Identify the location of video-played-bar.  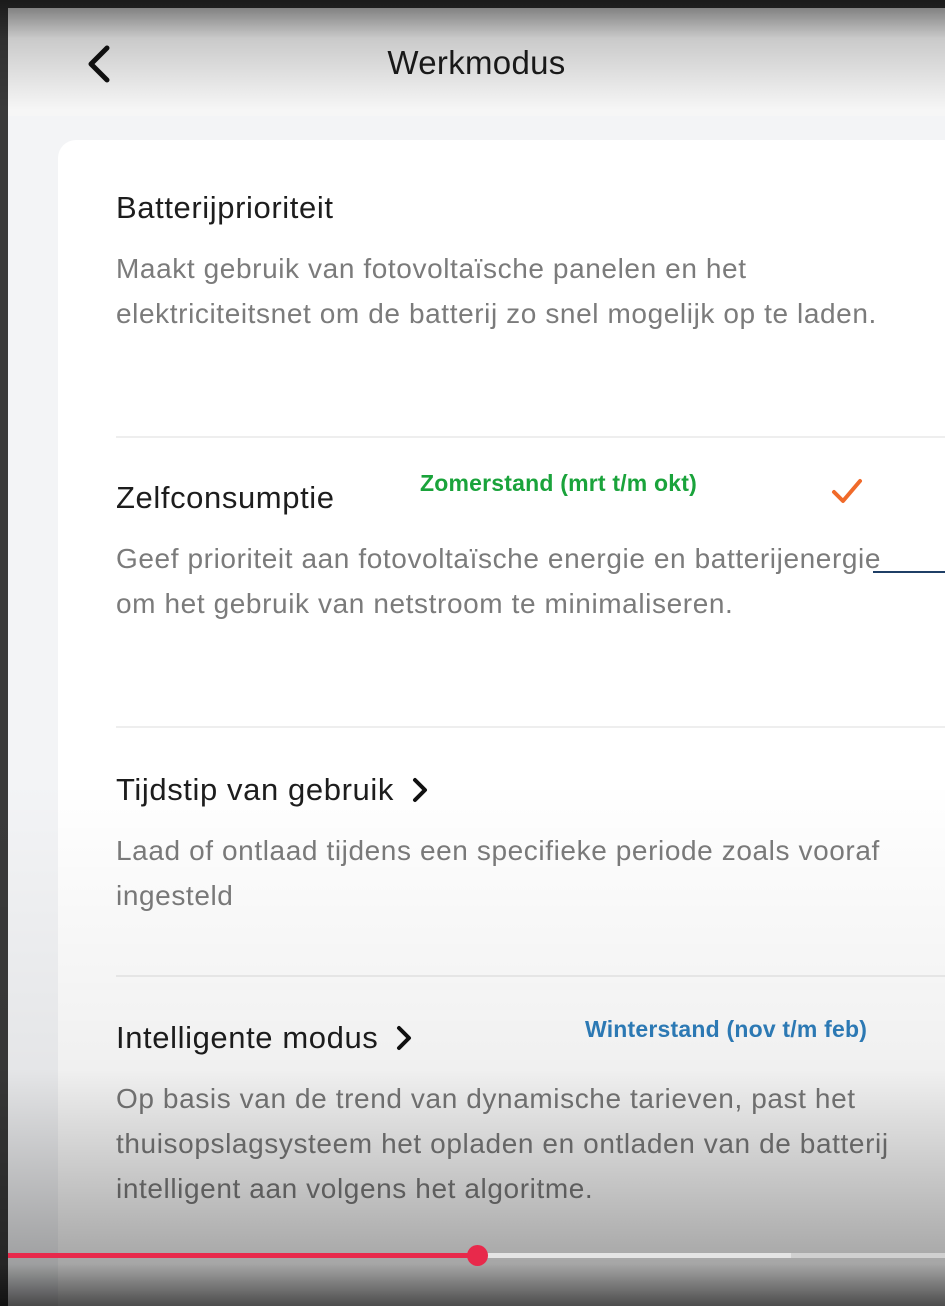
(242, 1255).